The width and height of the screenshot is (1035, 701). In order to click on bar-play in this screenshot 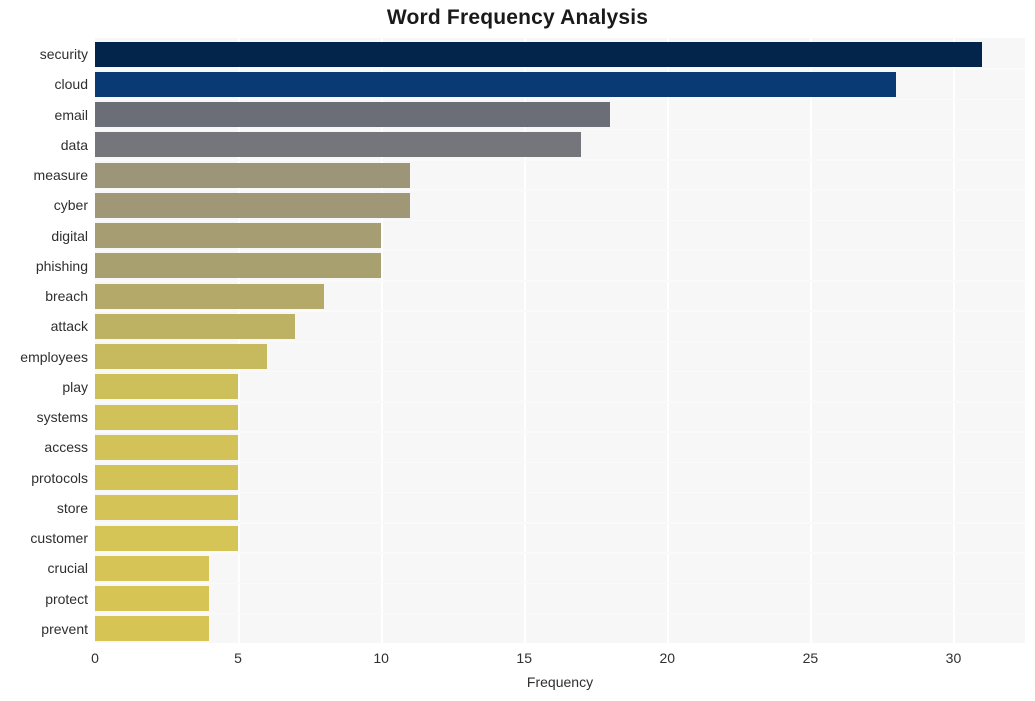, I will do `click(167, 387)`.